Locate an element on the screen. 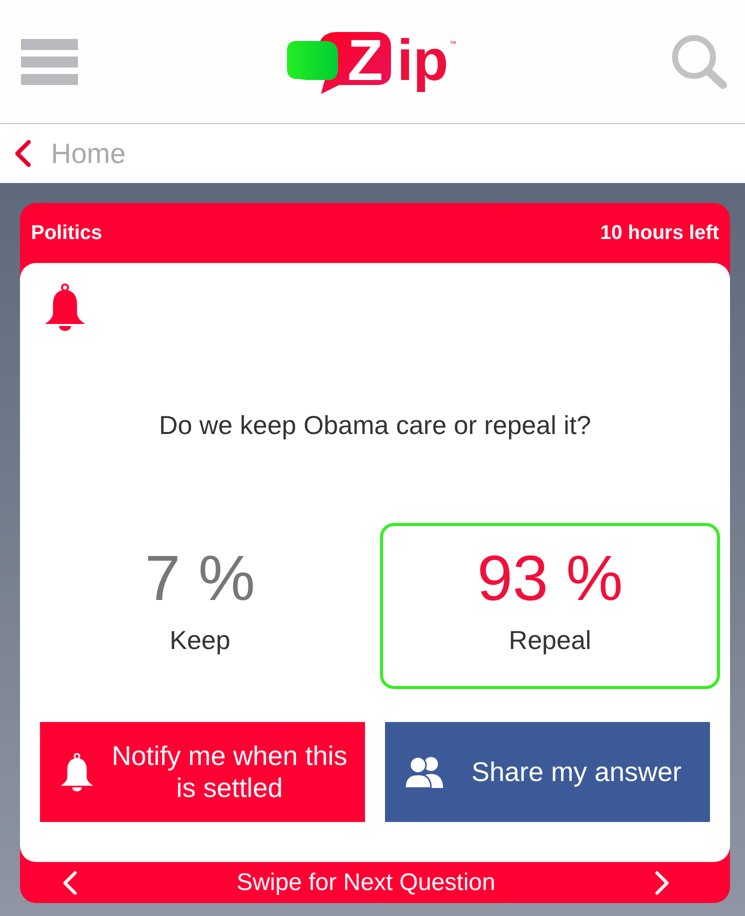  notify-button: Notify me when this is settled is located at coordinates (202, 772).